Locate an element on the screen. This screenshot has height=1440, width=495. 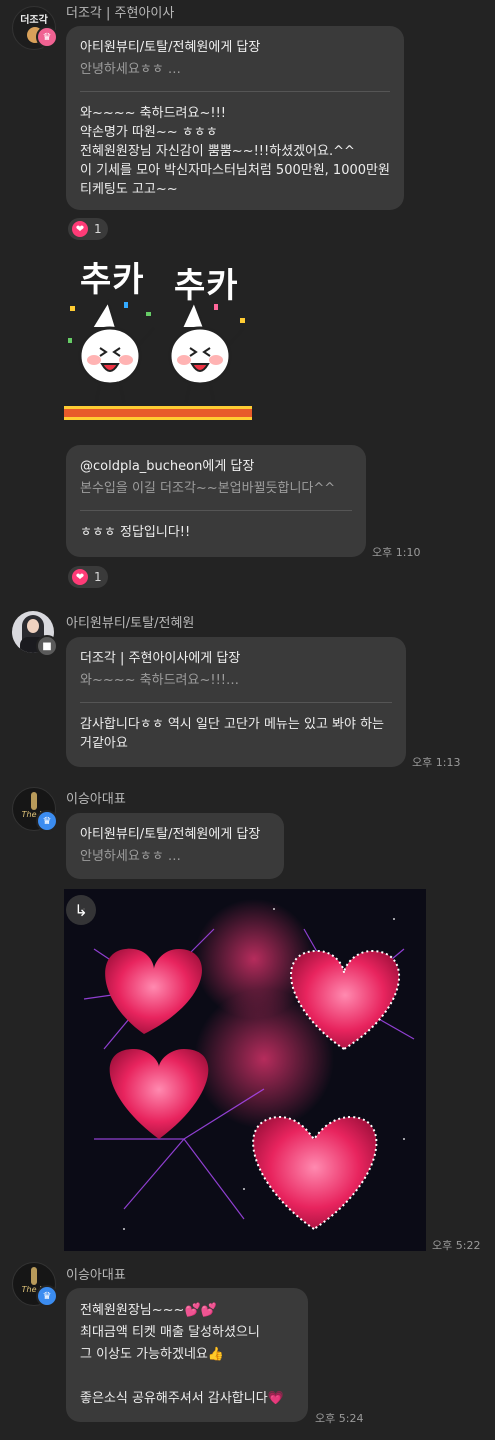
message-time: 오후 5:24 is located at coordinates (339, 1418).